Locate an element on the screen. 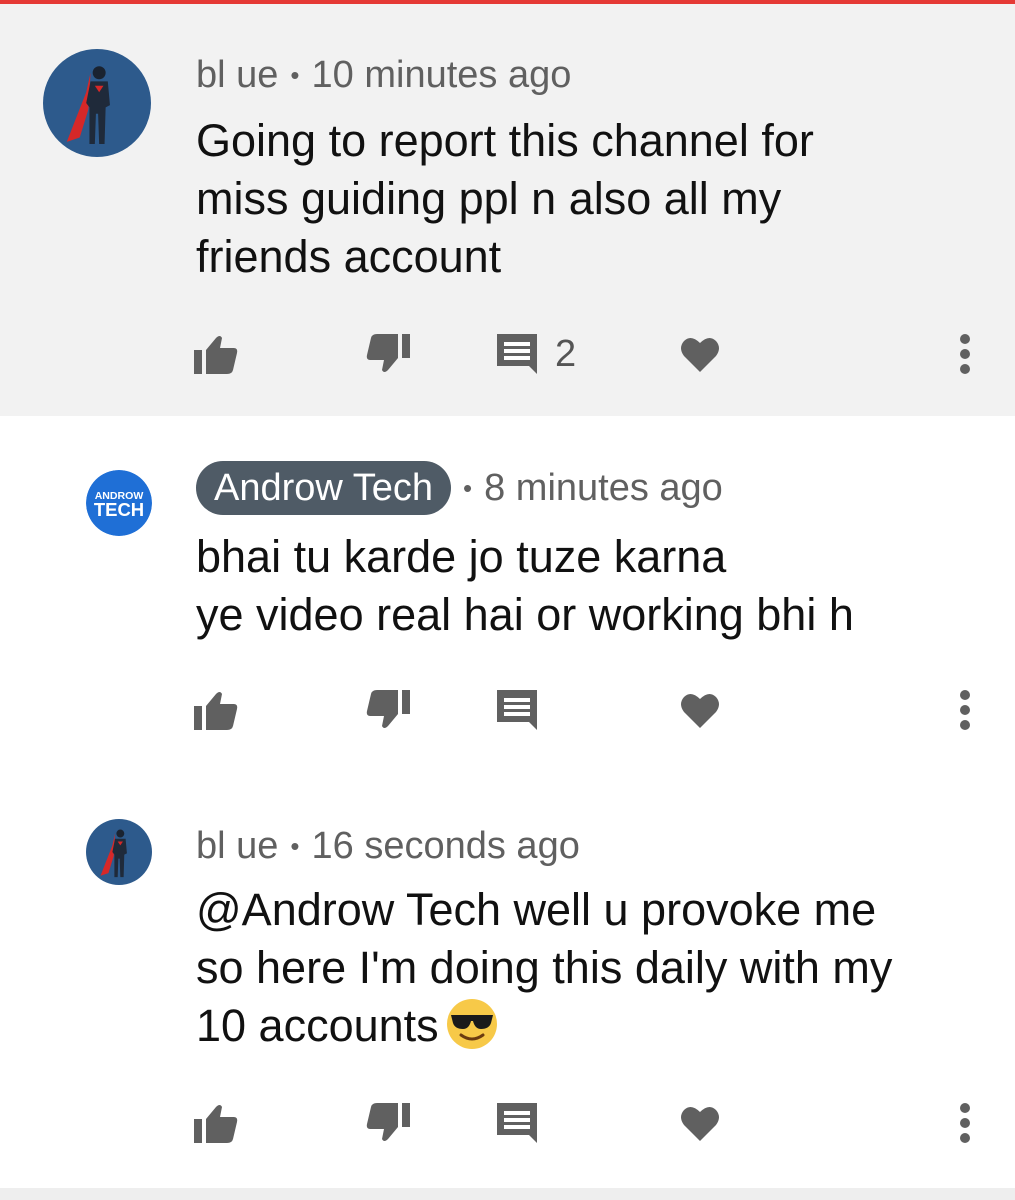 The image size is (1015, 1200). comment-actions: 2 is located at coordinates (507, 354).